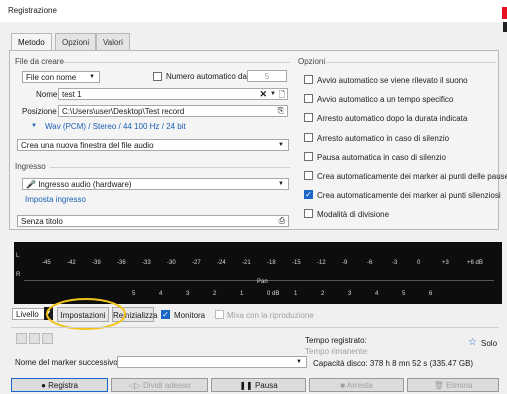 The height and width of the screenshot is (394, 507). What do you see at coordinates (221, 263) in the screenshot?
I see `db-tick-label: -24` at bounding box center [221, 263].